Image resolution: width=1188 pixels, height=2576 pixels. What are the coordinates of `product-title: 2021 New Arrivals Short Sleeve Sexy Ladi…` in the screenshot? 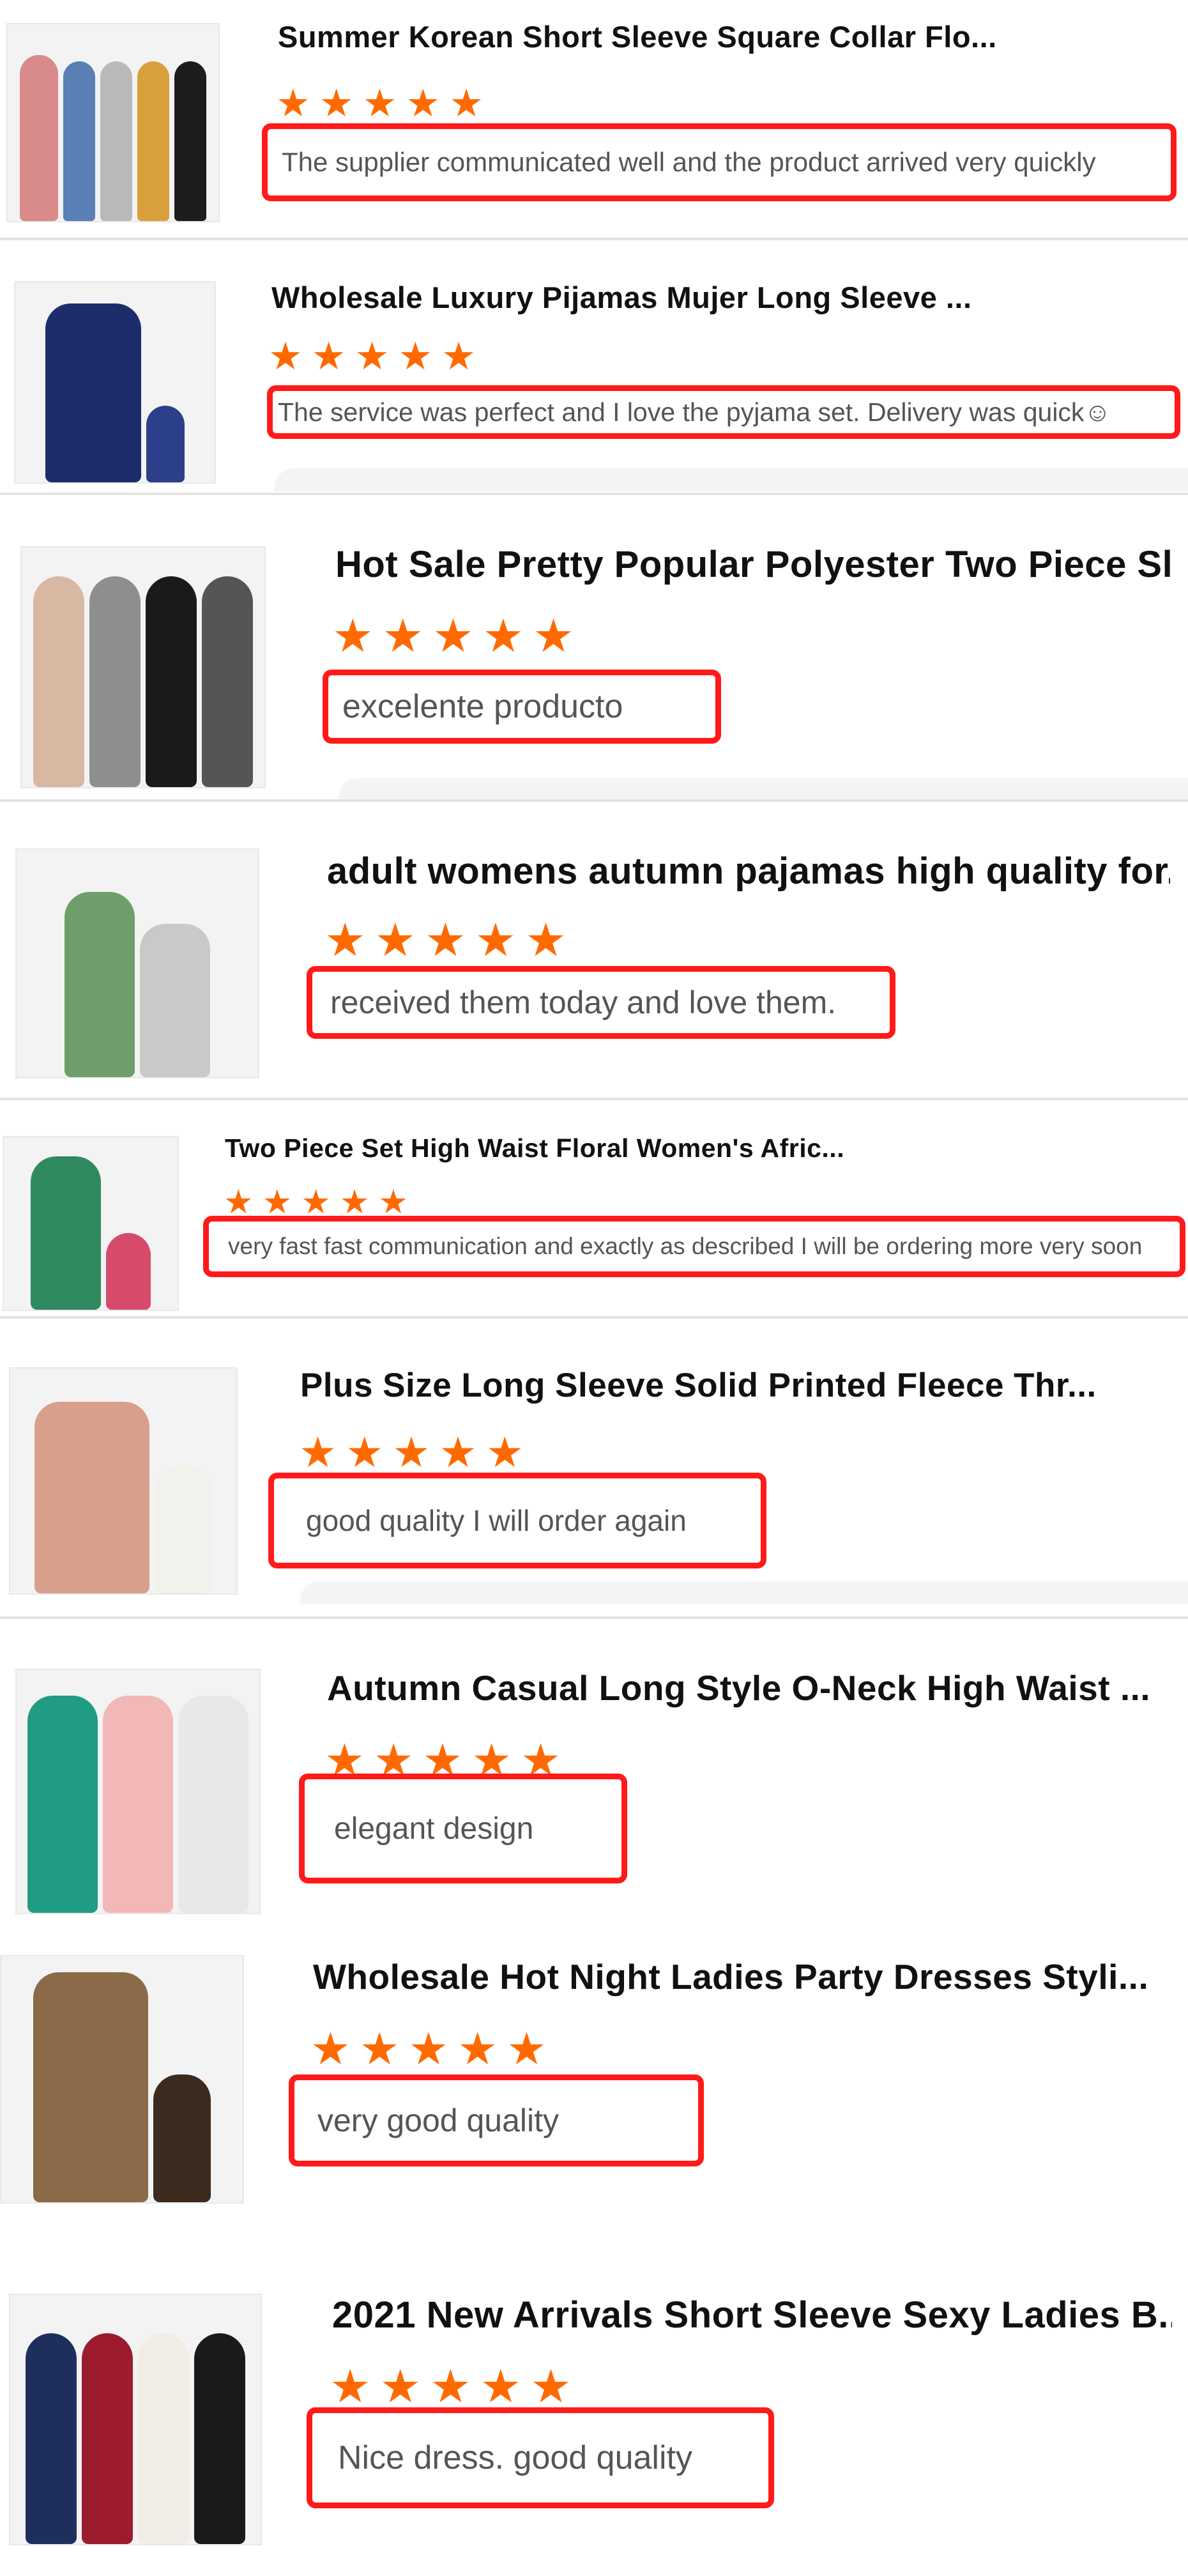 It's located at (752, 2315).